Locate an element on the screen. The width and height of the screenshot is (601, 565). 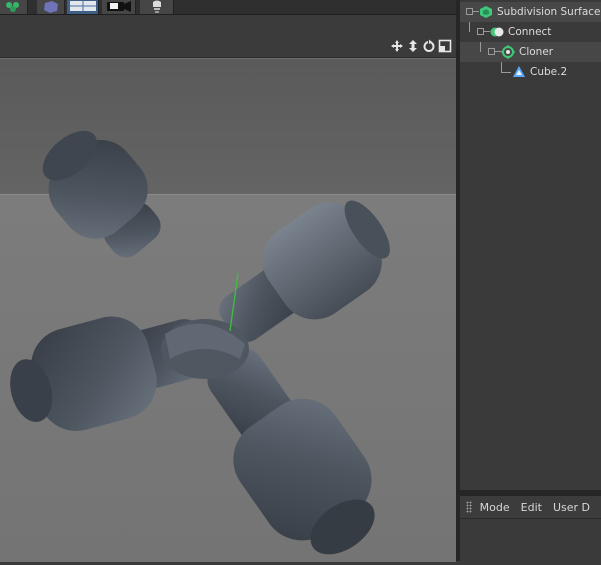
floor-toolbar-button is located at coordinates (83, 7).